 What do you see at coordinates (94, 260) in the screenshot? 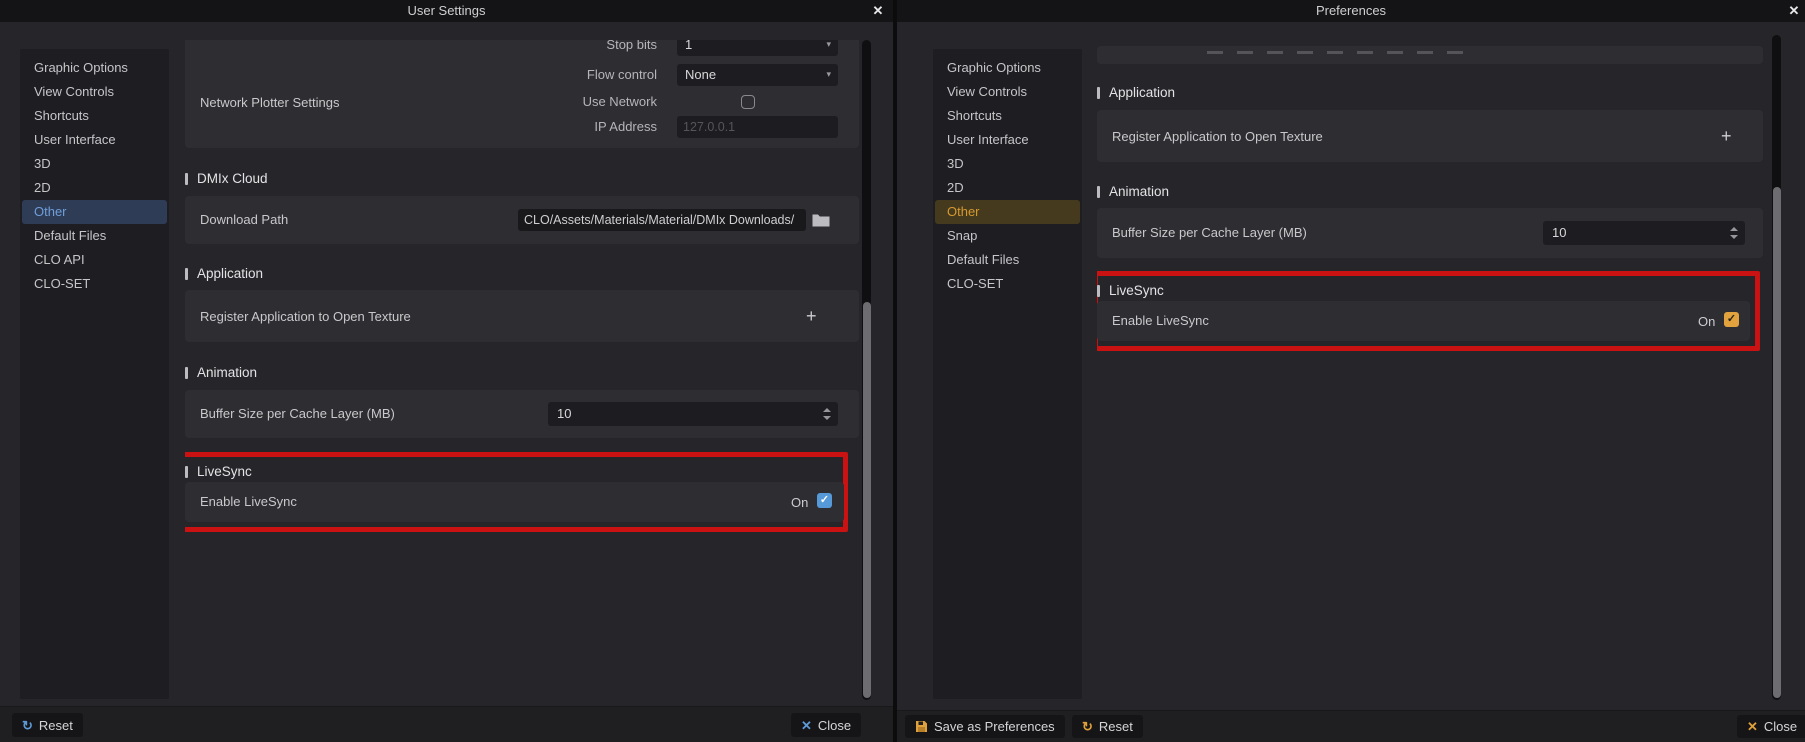
I see `sidebar-item-clo-api: CLO API` at bounding box center [94, 260].